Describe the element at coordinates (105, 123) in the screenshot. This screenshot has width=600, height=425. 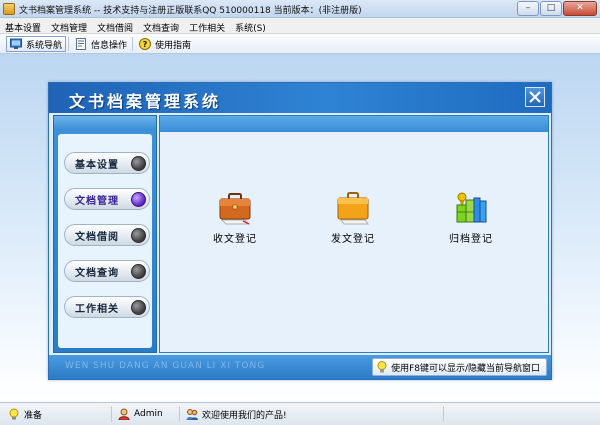
I see `sidebar-top-strip` at that location.